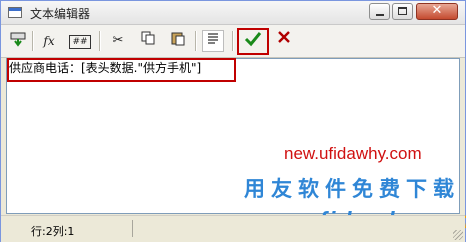 The width and height of the screenshot is (466, 242). What do you see at coordinates (233, 228) in the screenshot?
I see `status-bar: 行:2列:1` at bounding box center [233, 228].